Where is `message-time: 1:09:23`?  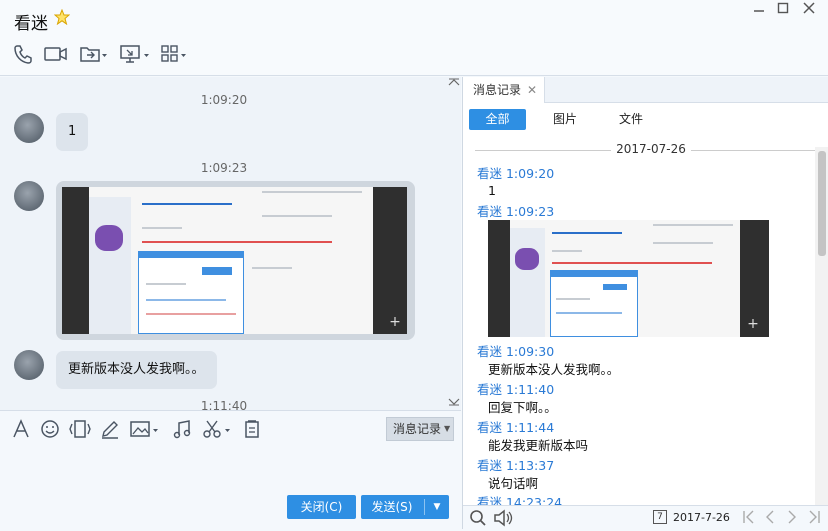 message-time: 1:09:23 is located at coordinates (224, 168).